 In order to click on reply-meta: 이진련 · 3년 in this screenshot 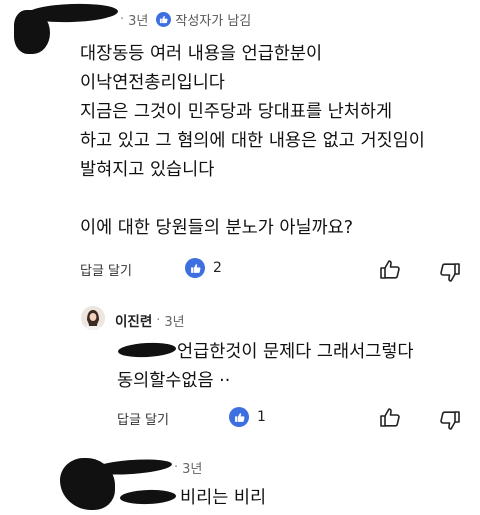, I will do `click(150, 320)`.